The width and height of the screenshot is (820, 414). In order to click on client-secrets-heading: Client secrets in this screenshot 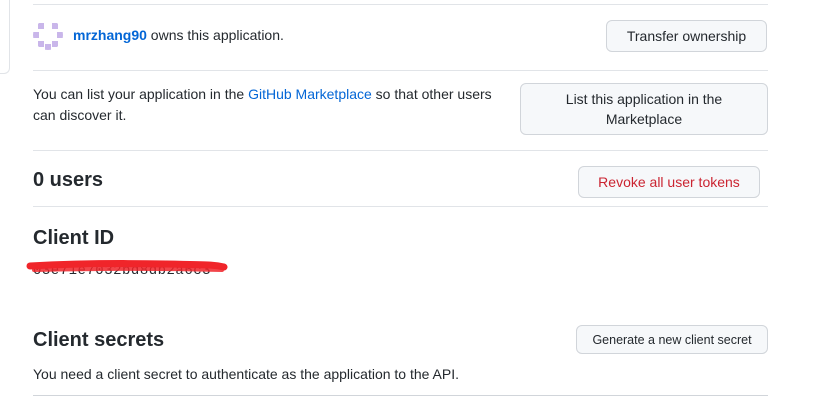, I will do `click(99, 340)`.